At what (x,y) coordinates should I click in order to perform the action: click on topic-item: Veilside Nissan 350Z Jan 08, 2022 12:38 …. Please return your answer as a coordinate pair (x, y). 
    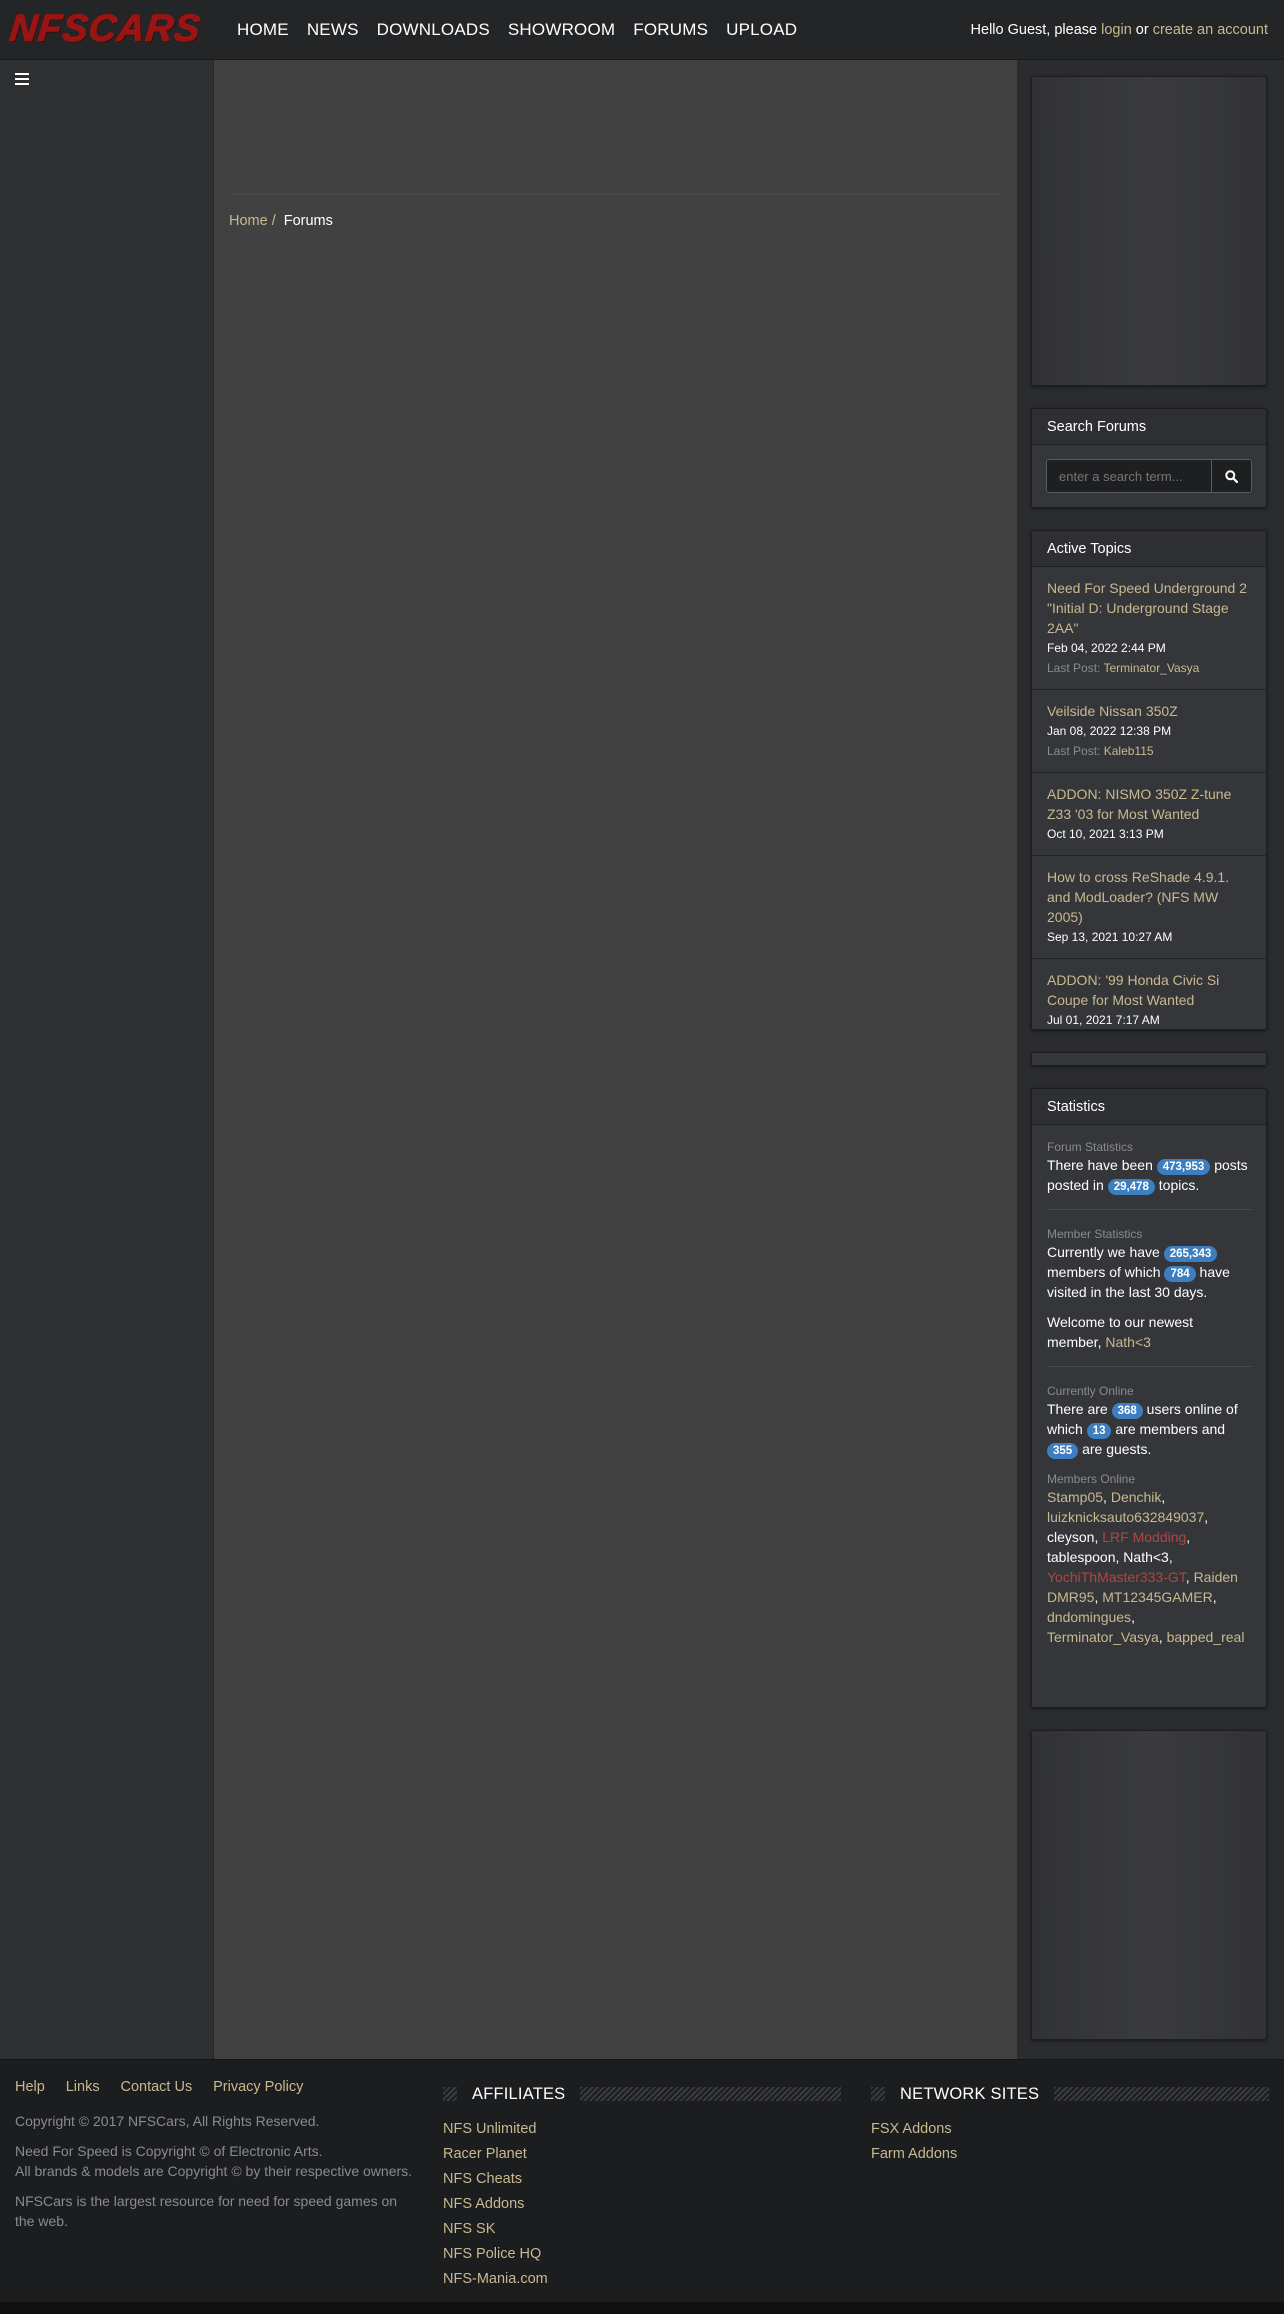
    Looking at the image, I should click on (1149, 731).